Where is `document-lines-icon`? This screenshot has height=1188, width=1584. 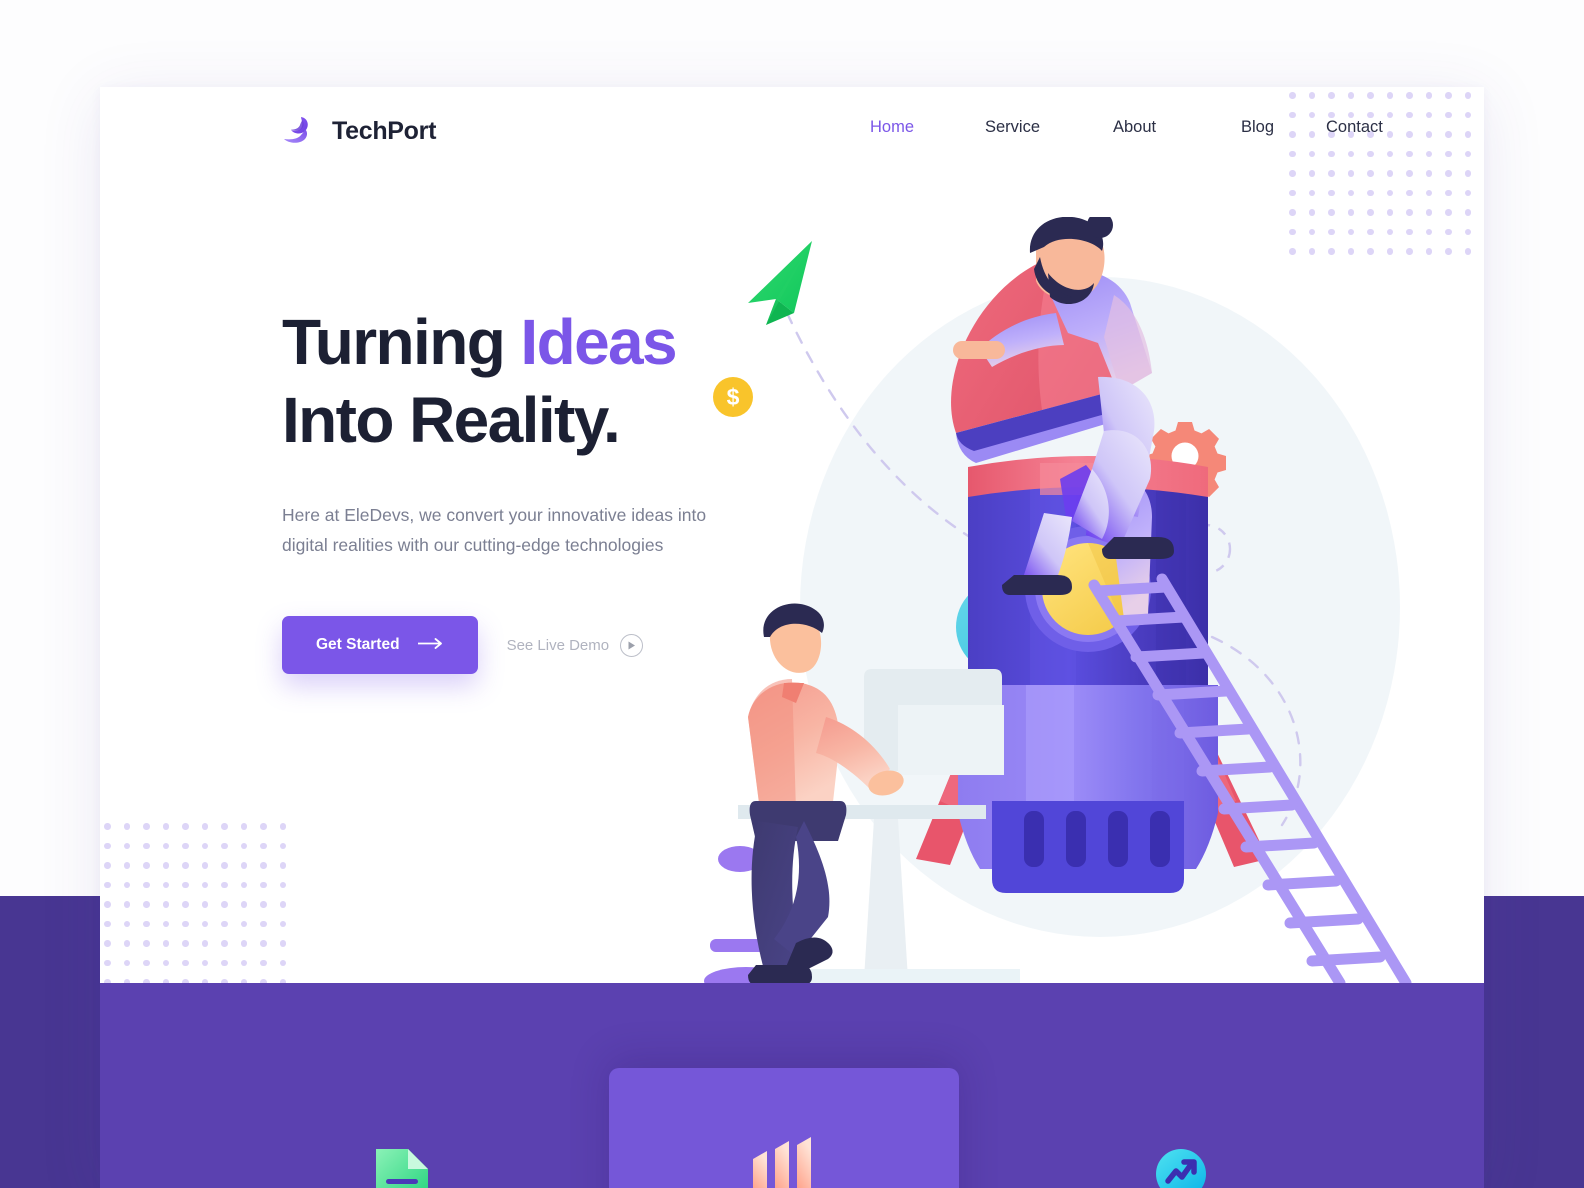
document-lines-icon is located at coordinates (402, 1162).